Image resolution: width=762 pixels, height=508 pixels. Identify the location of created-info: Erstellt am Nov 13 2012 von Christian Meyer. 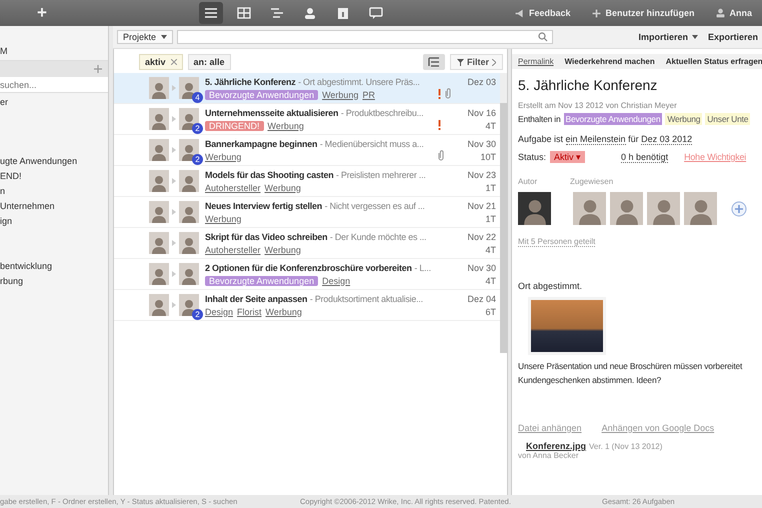
(597, 105).